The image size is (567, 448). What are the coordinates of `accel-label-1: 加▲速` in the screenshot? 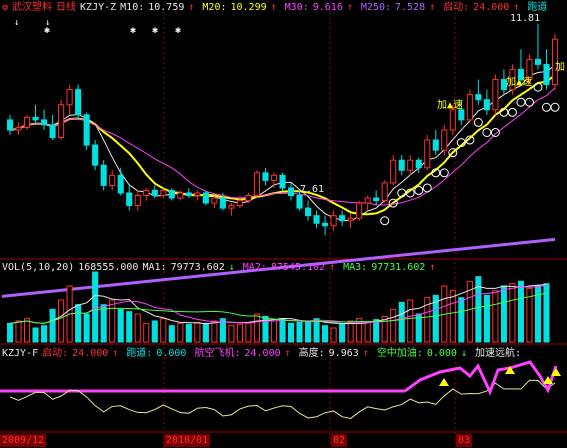 It's located at (450, 105).